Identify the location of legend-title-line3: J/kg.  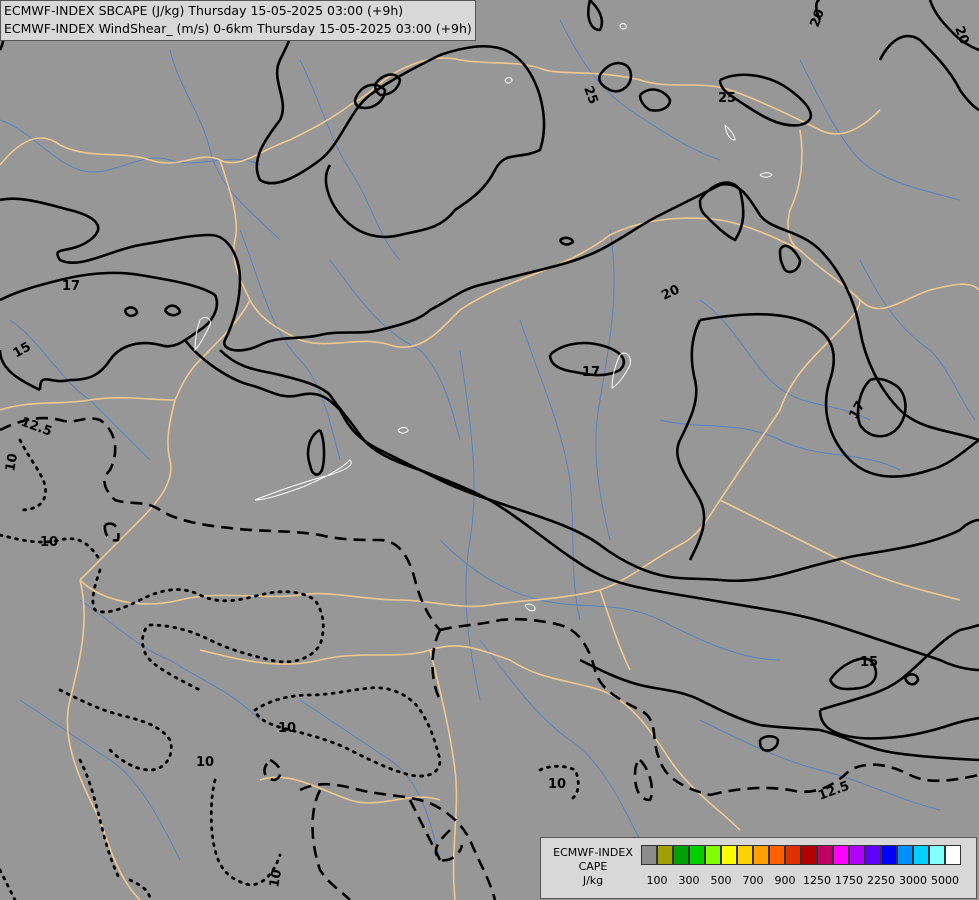
(593, 880).